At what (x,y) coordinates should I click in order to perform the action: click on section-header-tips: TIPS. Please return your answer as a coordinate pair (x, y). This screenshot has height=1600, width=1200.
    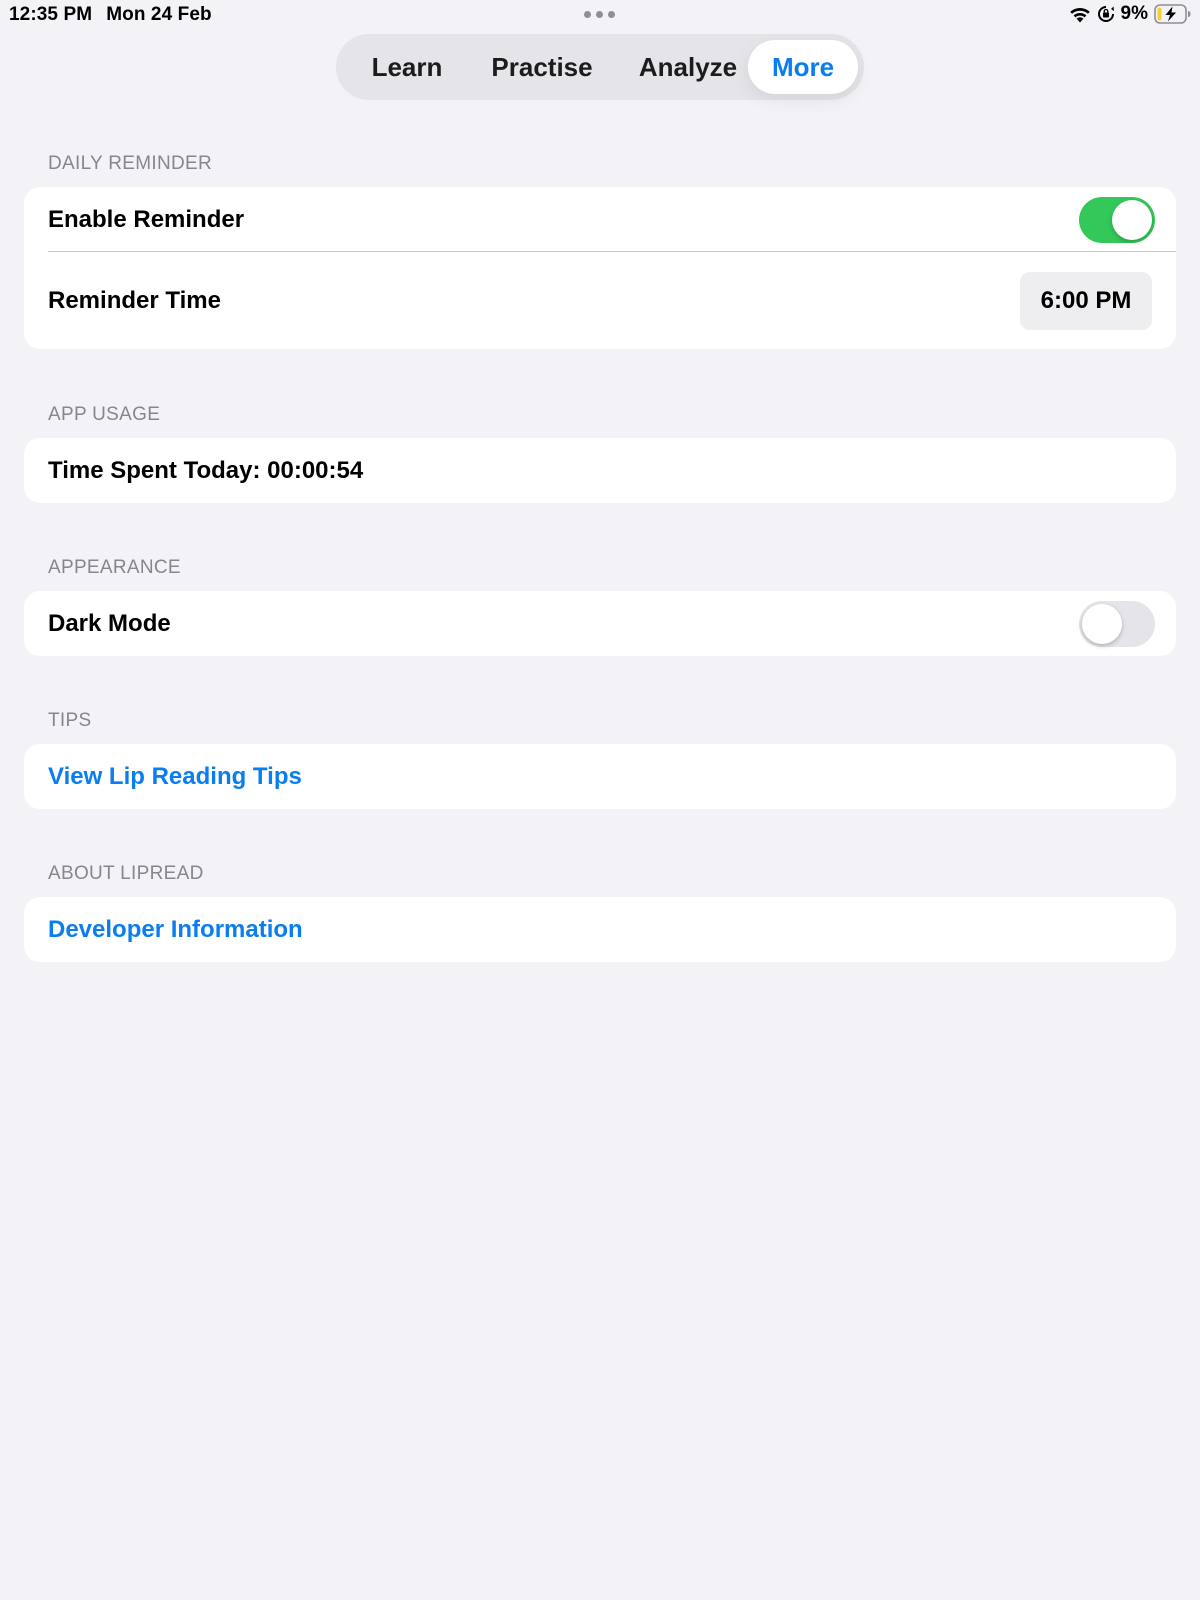
    Looking at the image, I should click on (70, 720).